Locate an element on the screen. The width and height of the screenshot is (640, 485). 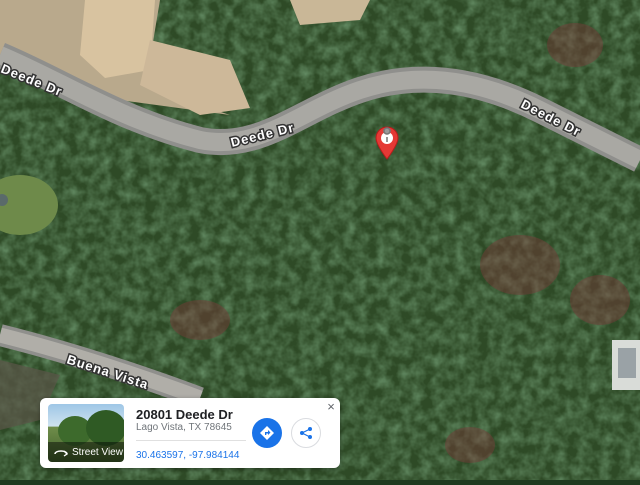
card-divider is located at coordinates (191, 440).